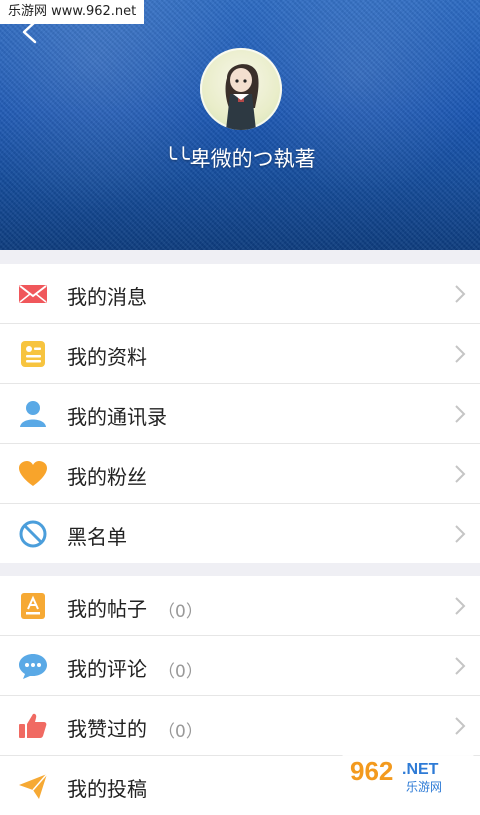 The width and height of the screenshot is (480, 815). I want to click on contact-icon, so click(33, 414).